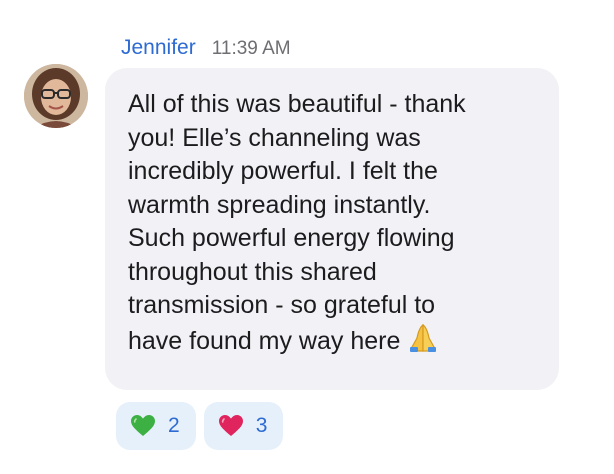 This screenshot has width=614, height=474. What do you see at coordinates (158, 48) in the screenshot?
I see `sender-name: Jennifer` at bounding box center [158, 48].